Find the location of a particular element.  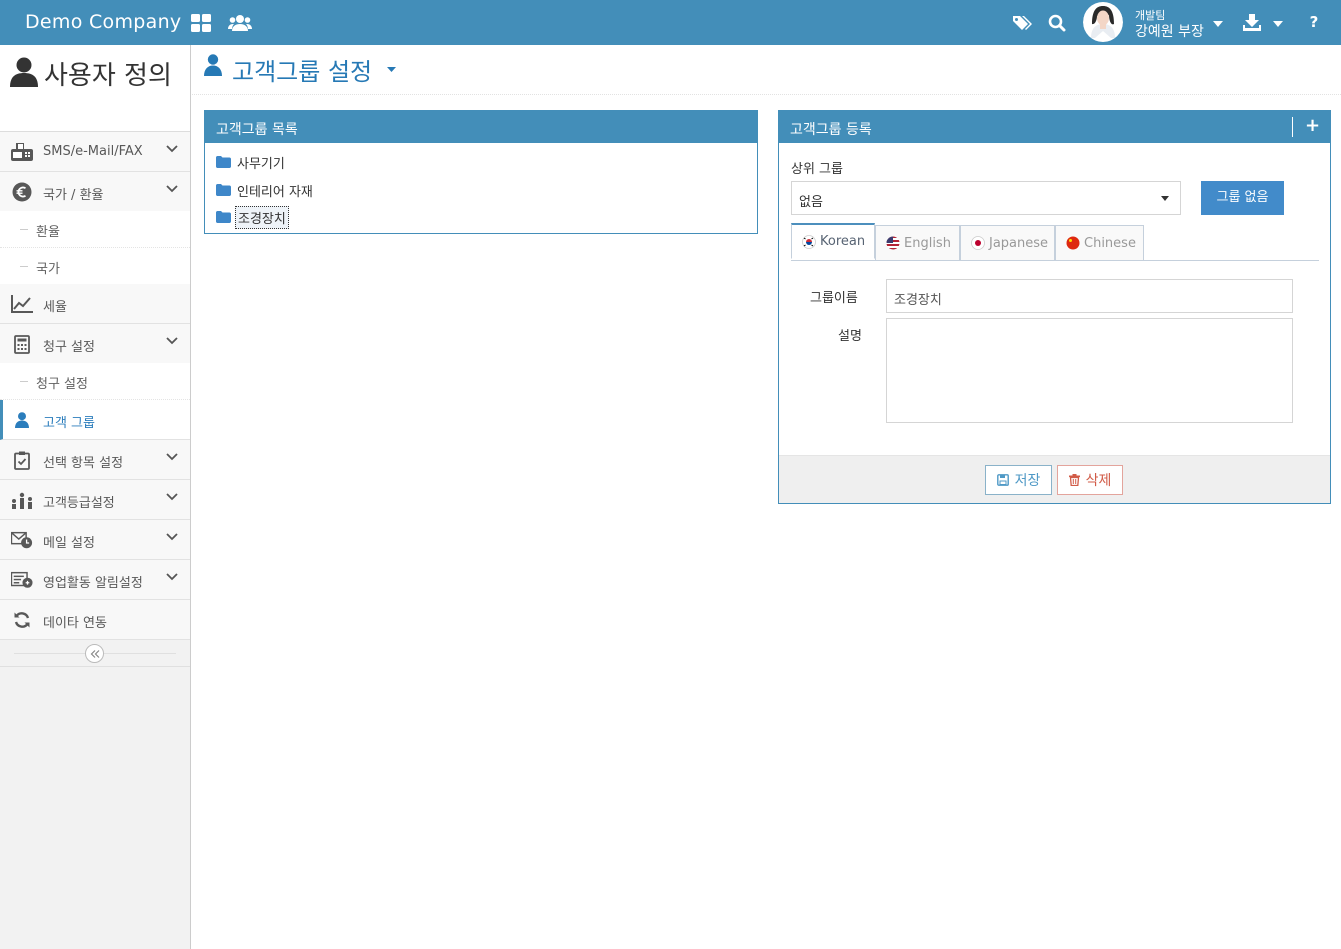

sidebar-item-label: 데이타 연동 is located at coordinates (75, 623).